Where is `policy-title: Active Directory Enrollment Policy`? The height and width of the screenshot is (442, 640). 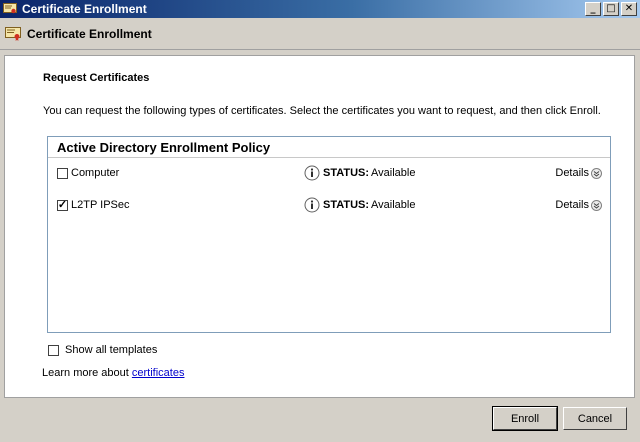 policy-title: Active Directory Enrollment Policy is located at coordinates (329, 147).